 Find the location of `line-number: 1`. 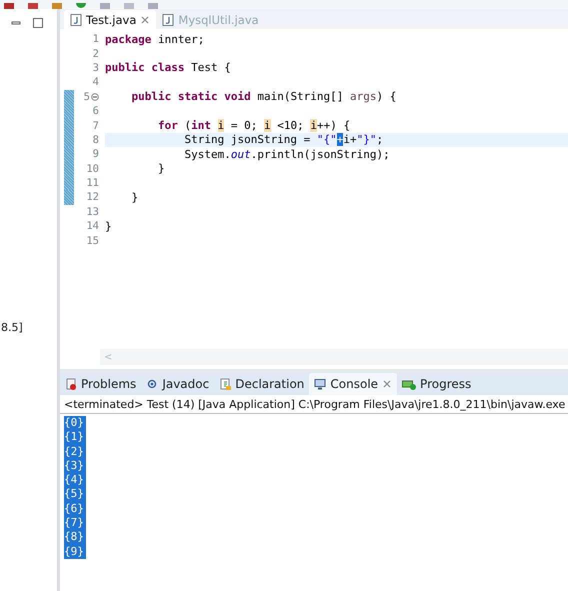

line-number: 1 is located at coordinates (95, 39).